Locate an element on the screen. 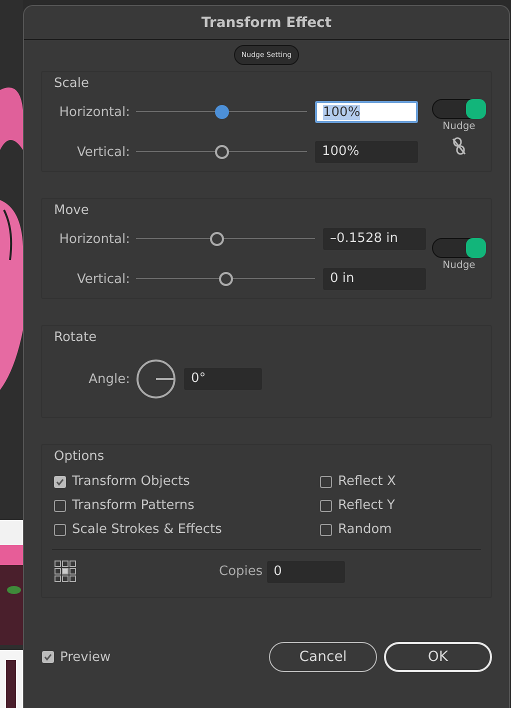 Image resolution: width=511 pixels, height=708 pixels. checkbox: Preview is located at coordinates (152, 657).